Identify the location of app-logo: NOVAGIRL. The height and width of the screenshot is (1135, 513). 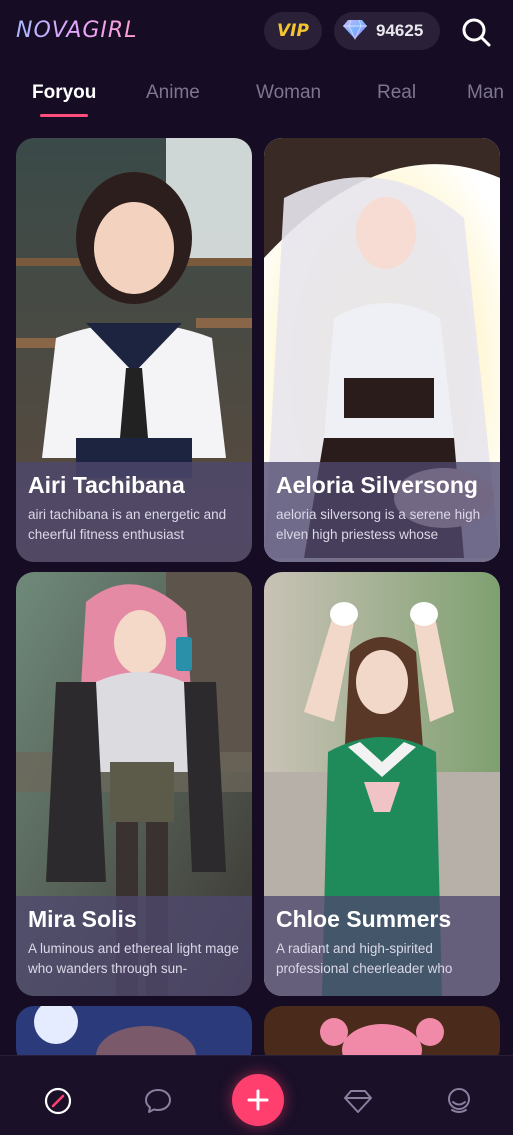
(77, 30).